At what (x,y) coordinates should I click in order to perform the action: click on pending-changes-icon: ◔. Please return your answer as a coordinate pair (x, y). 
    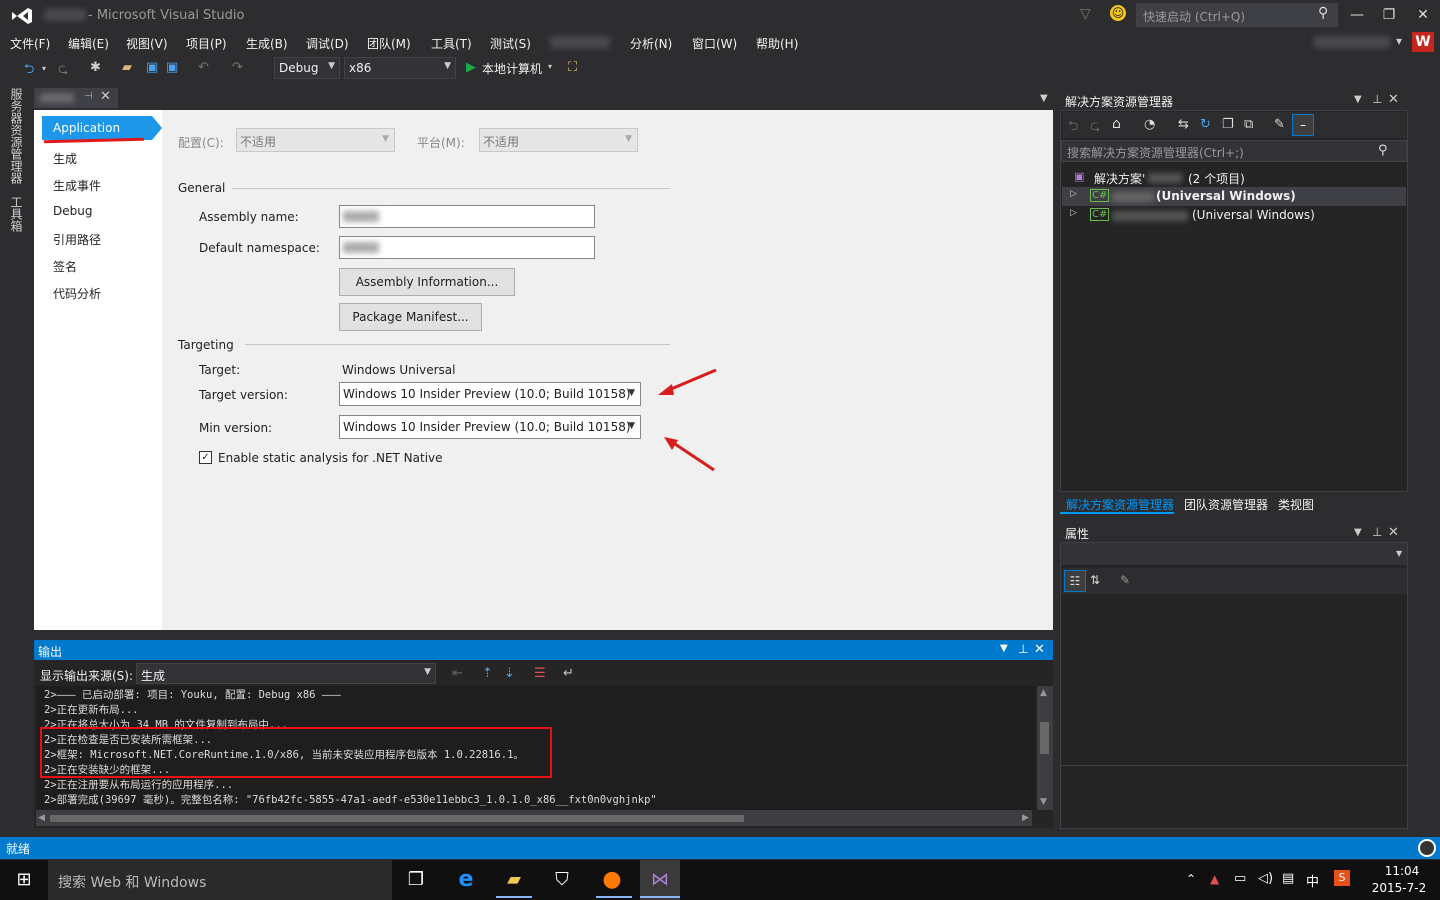
    Looking at the image, I should click on (1149, 124).